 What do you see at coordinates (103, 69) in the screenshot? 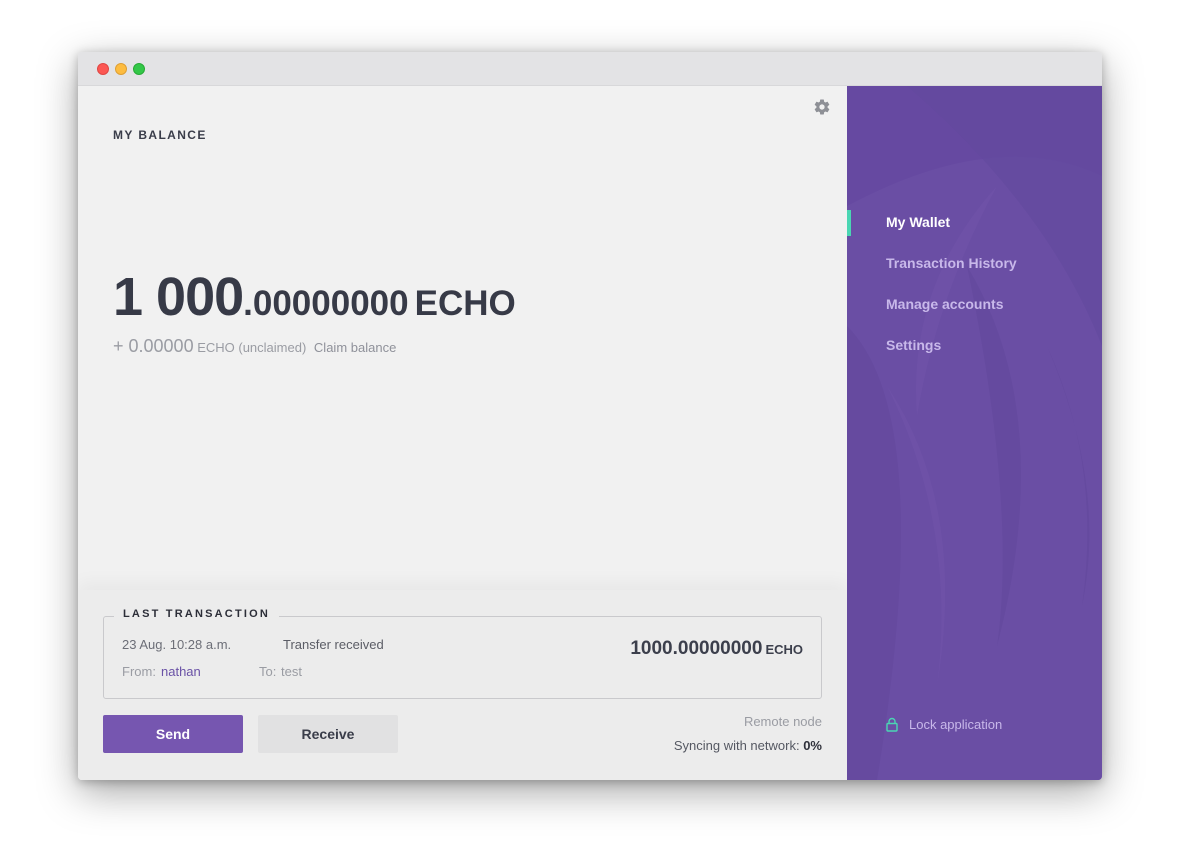
I see `close-window-button` at bounding box center [103, 69].